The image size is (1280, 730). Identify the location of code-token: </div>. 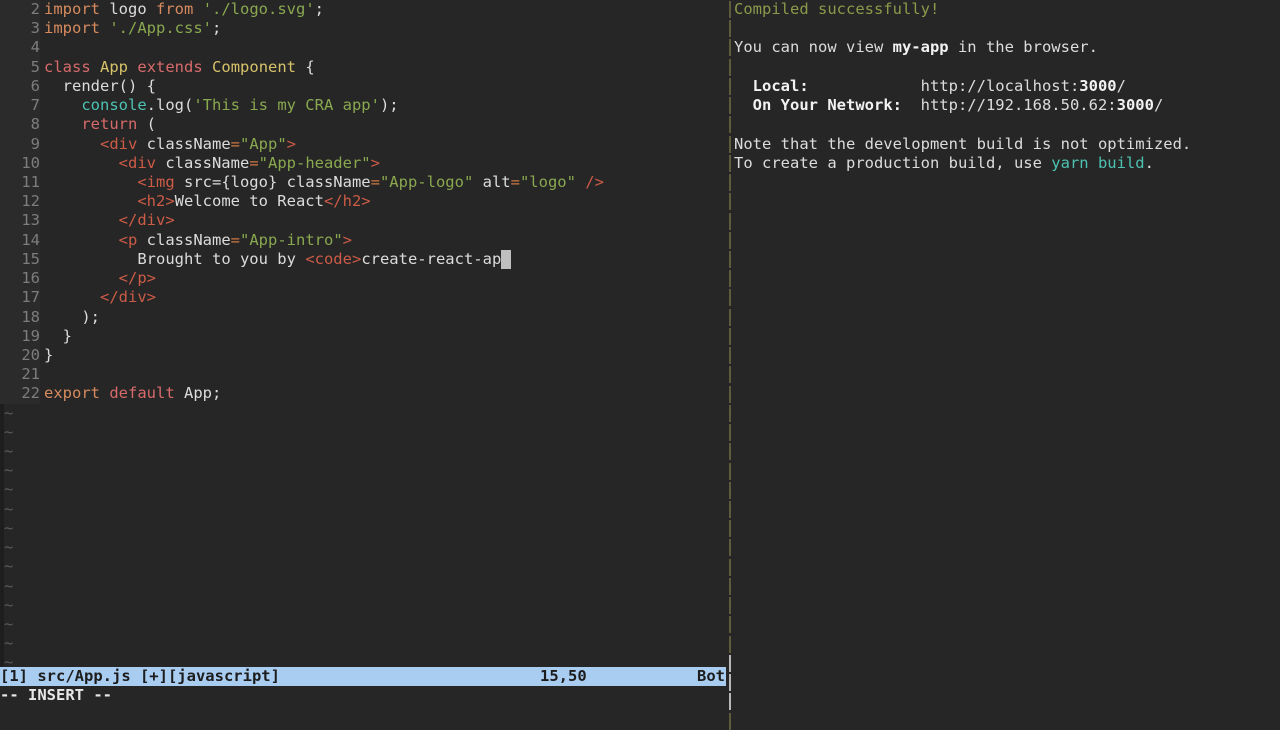
(146, 220).